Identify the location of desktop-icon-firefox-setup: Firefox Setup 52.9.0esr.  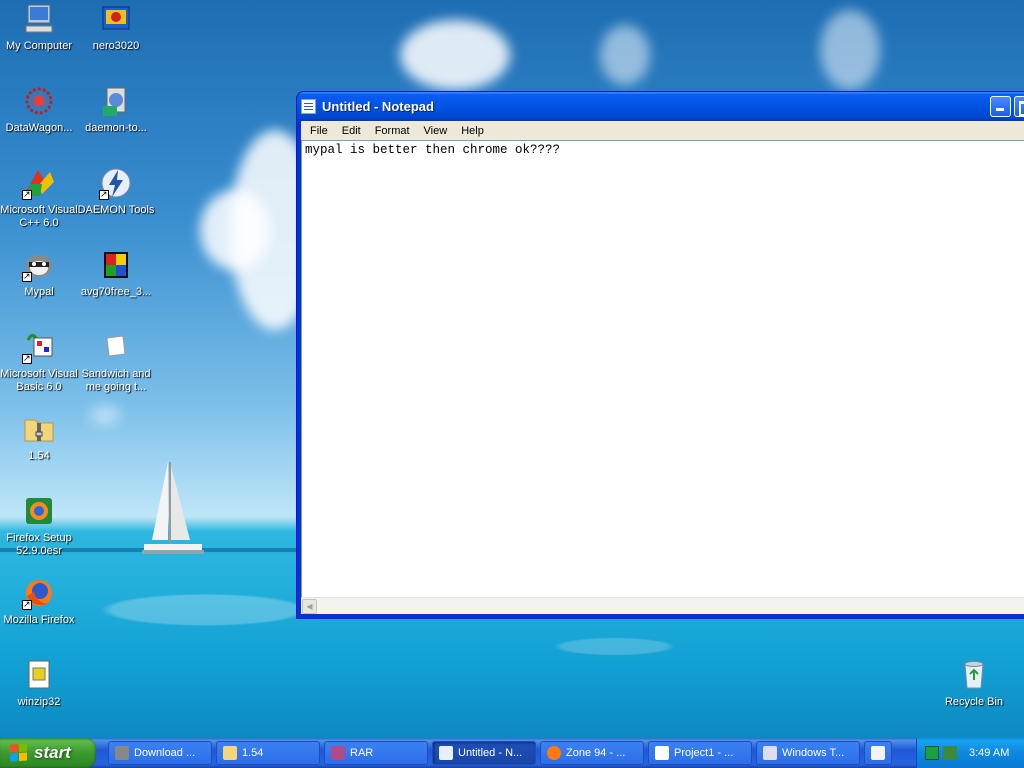
(39, 526).